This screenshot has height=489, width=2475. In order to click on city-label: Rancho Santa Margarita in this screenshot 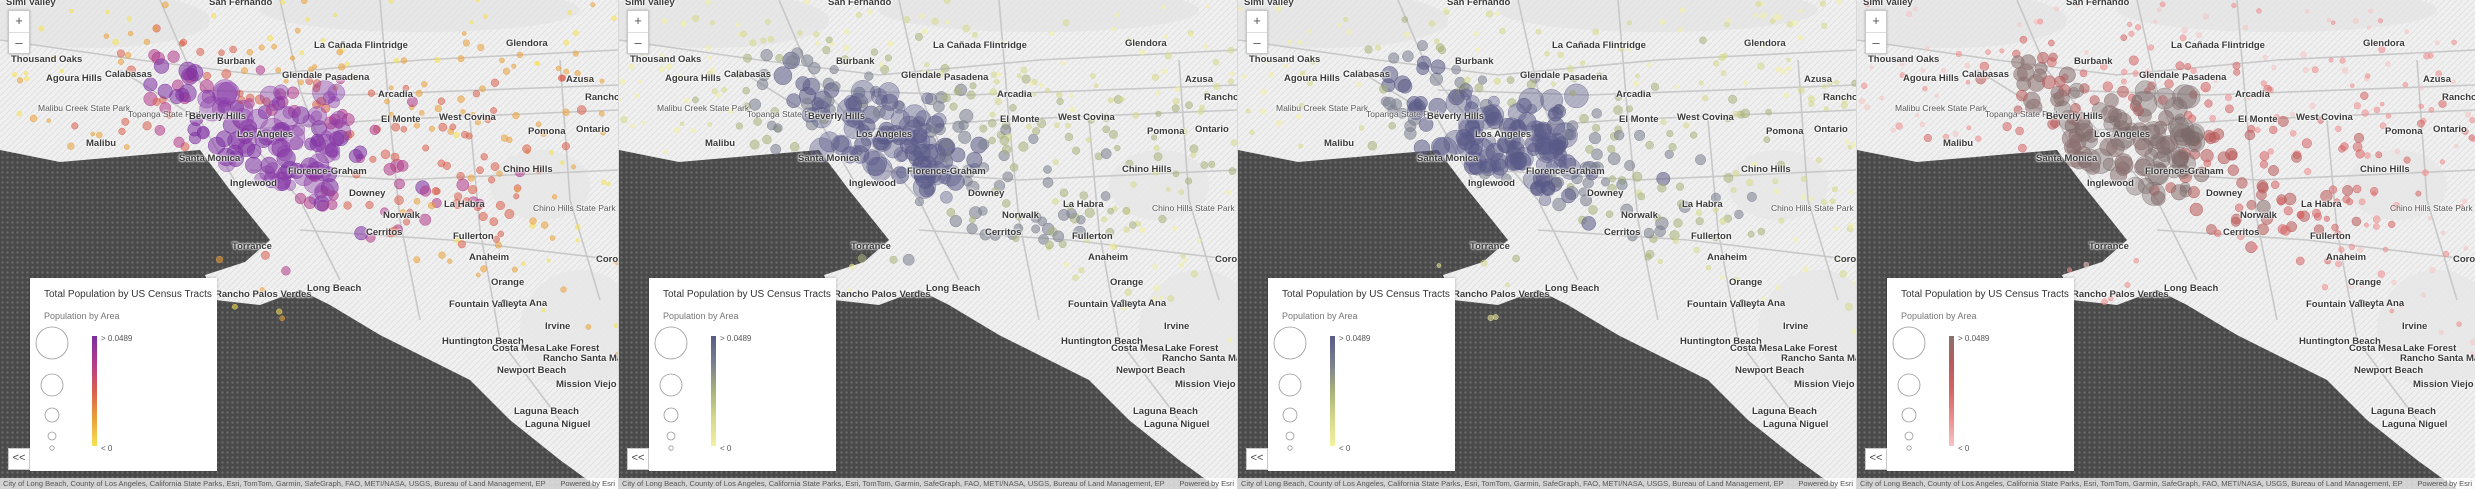, I will do `click(2437, 358)`.